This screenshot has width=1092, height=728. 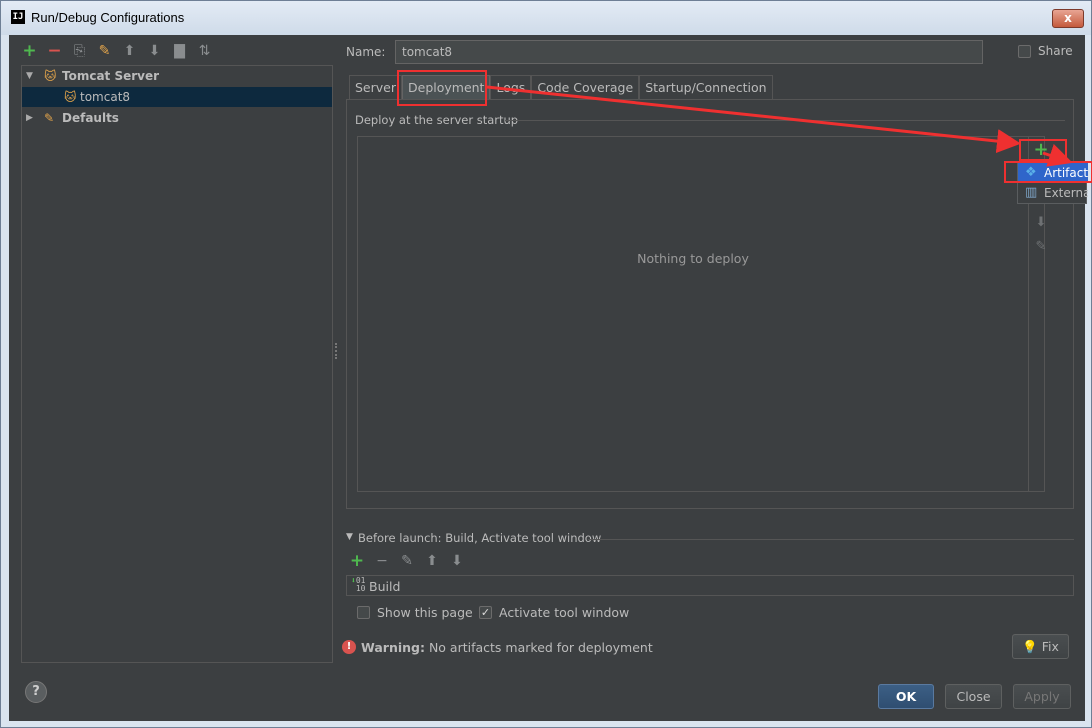 What do you see at coordinates (366, 52) in the screenshot?
I see `name-label: Name:` at bounding box center [366, 52].